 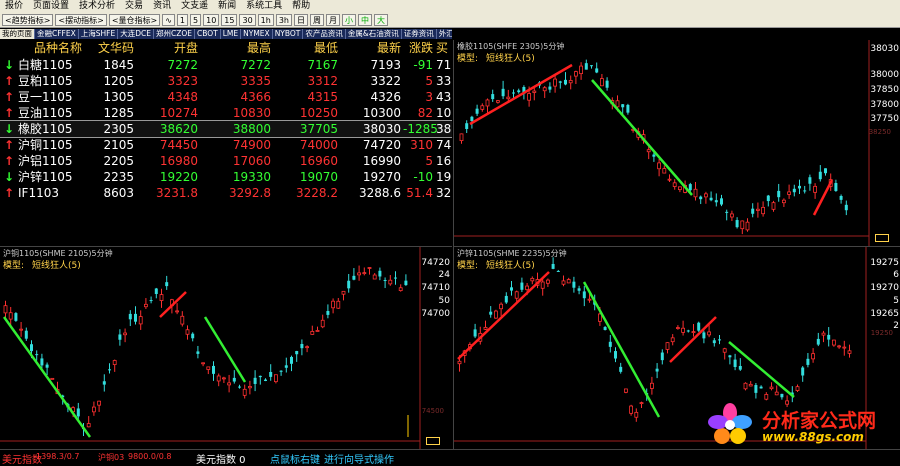 What do you see at coordinates (57, 34) in the screenshot?
I see `tab-1: 金融CFFEX` at bounding box center [57, 34].